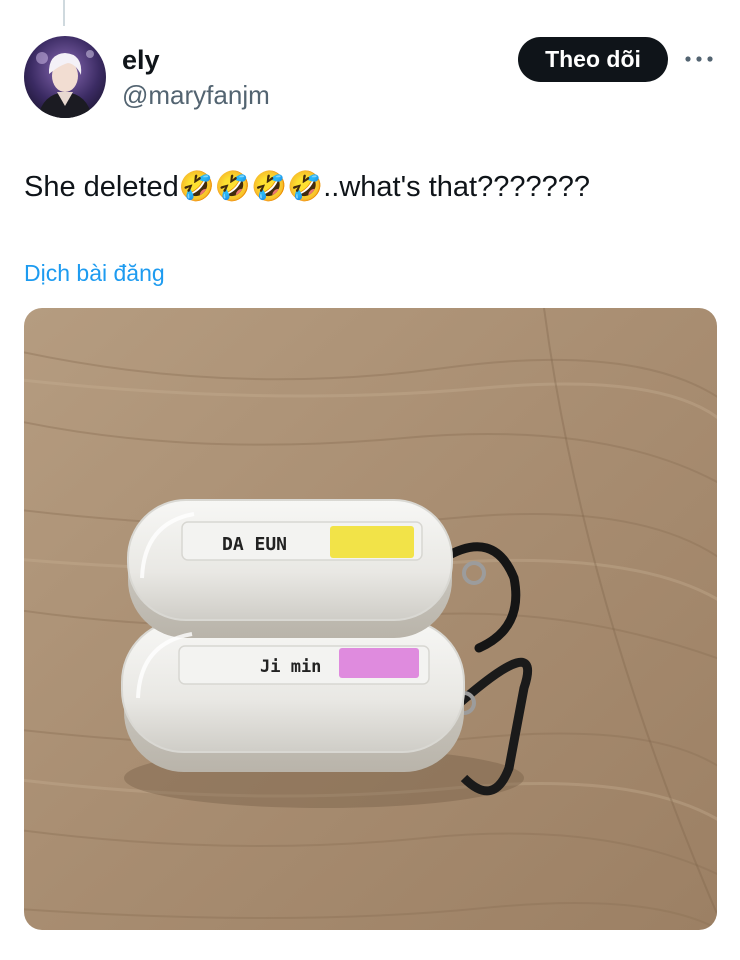 This screenshot has height=960, width=740. I want to click on thread-connector-line, so click(64, 13).